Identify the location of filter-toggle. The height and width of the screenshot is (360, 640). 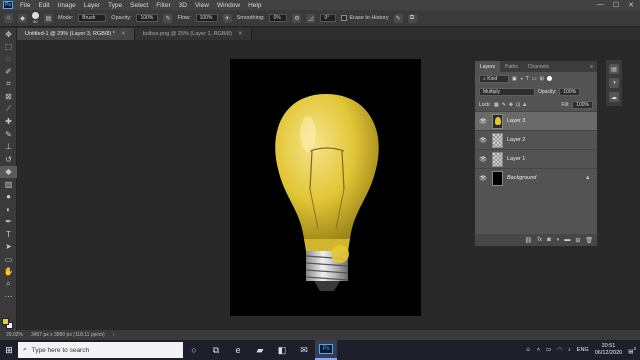
(549, 78).